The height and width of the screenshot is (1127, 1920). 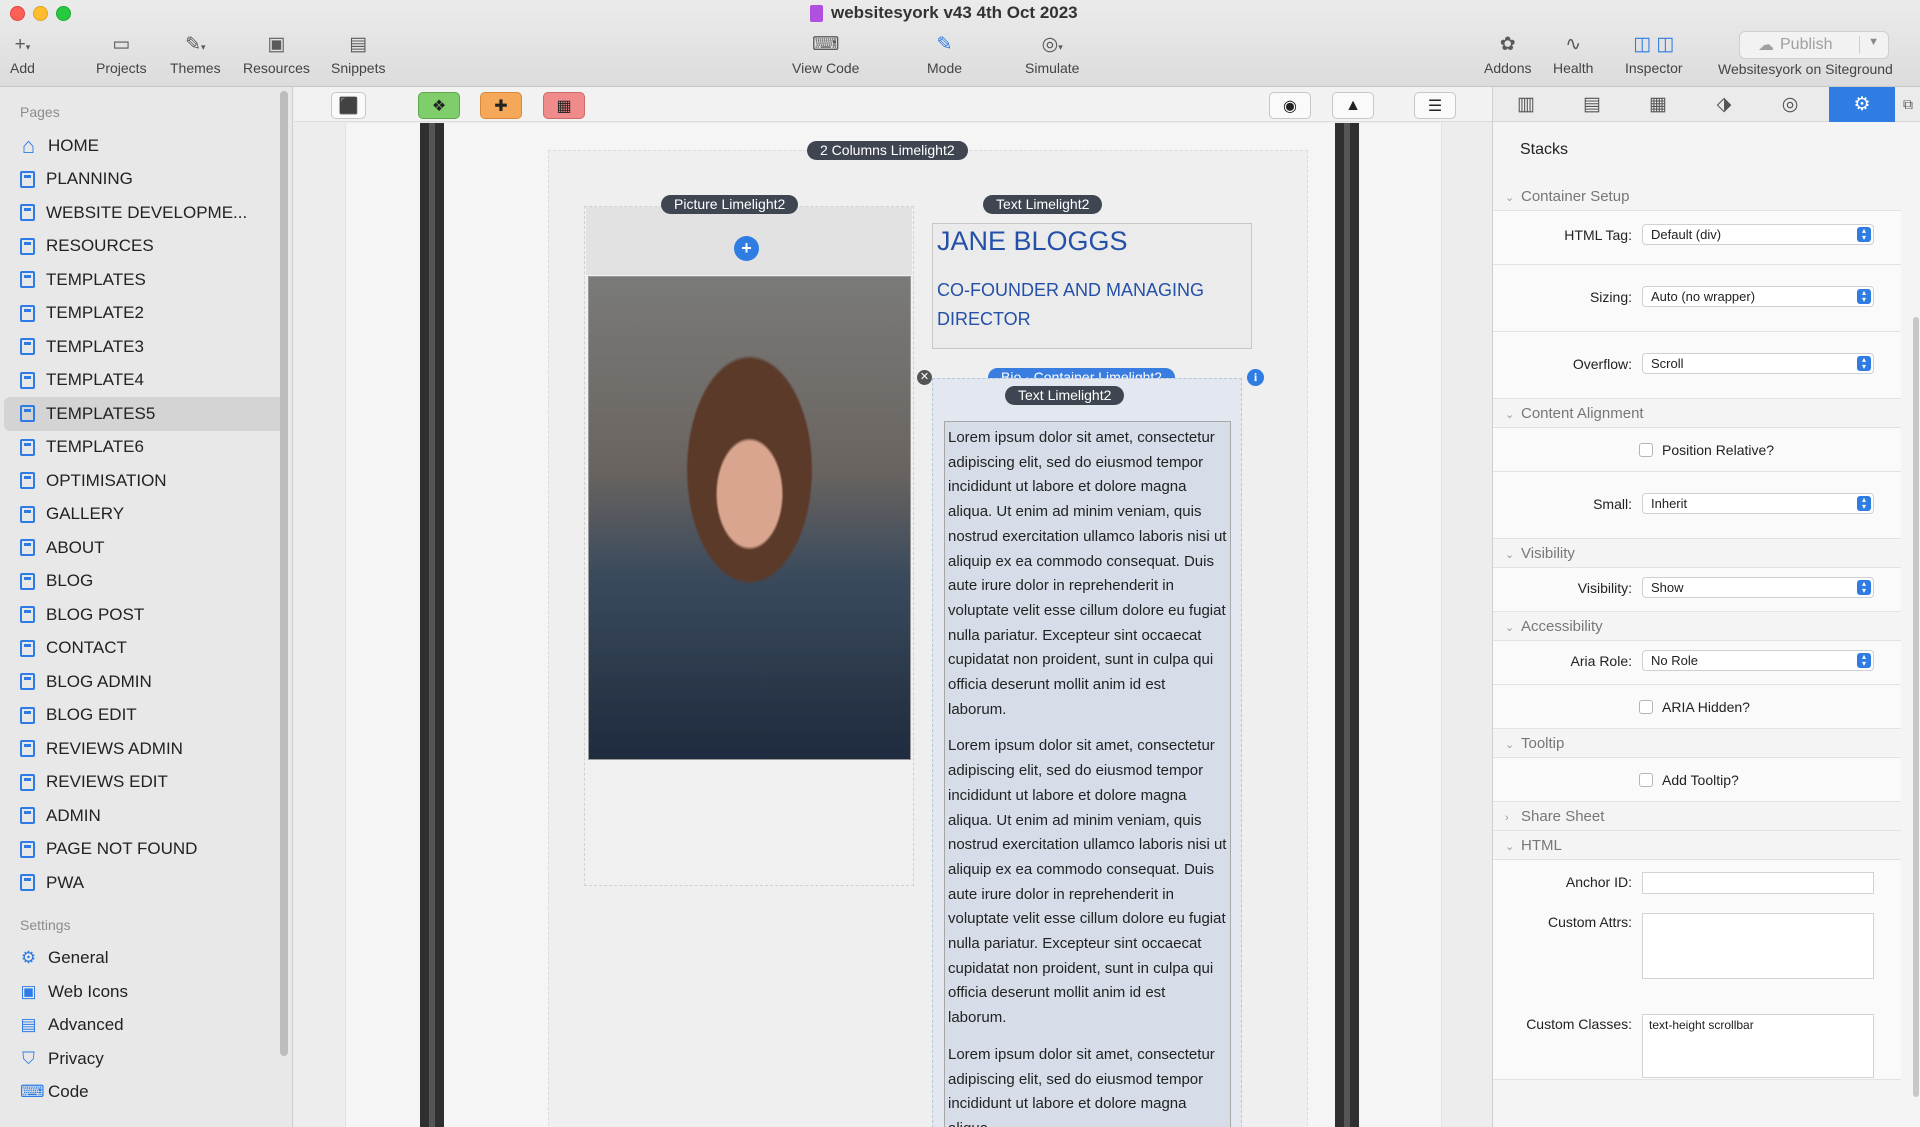 What do you see at coordinates (1706, 450) in the screenshot?
I see `position-relative-checkbox: Position Relative?` at bounding box center [1706, 450].